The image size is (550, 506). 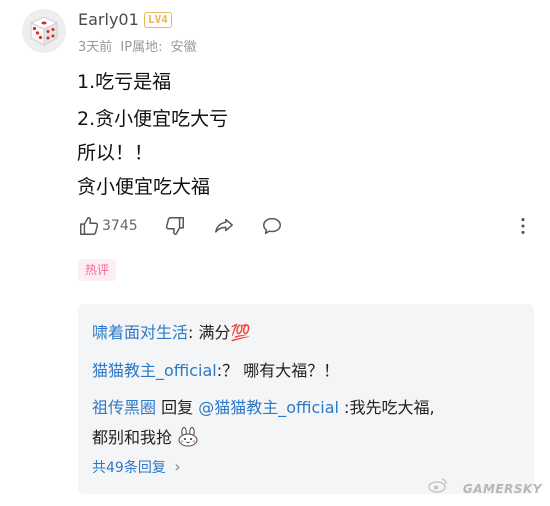 I want to click on share-button, so click(x=224, y=228).